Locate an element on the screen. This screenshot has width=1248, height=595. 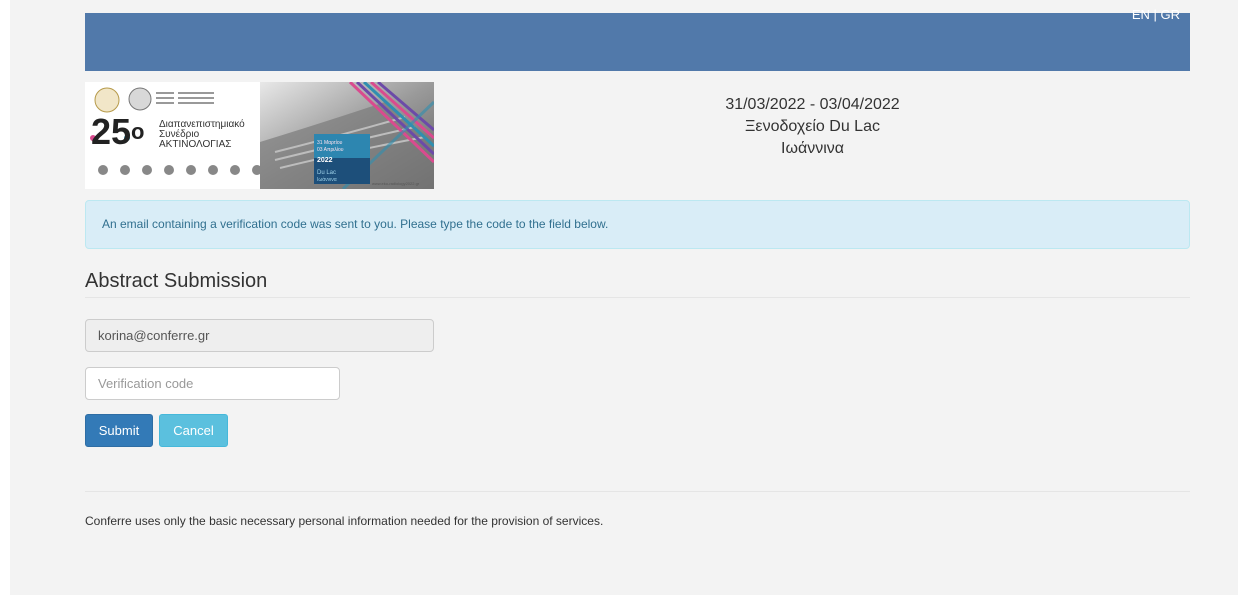
event-city: Ιωάννινα is located at coordinates (812, 148).